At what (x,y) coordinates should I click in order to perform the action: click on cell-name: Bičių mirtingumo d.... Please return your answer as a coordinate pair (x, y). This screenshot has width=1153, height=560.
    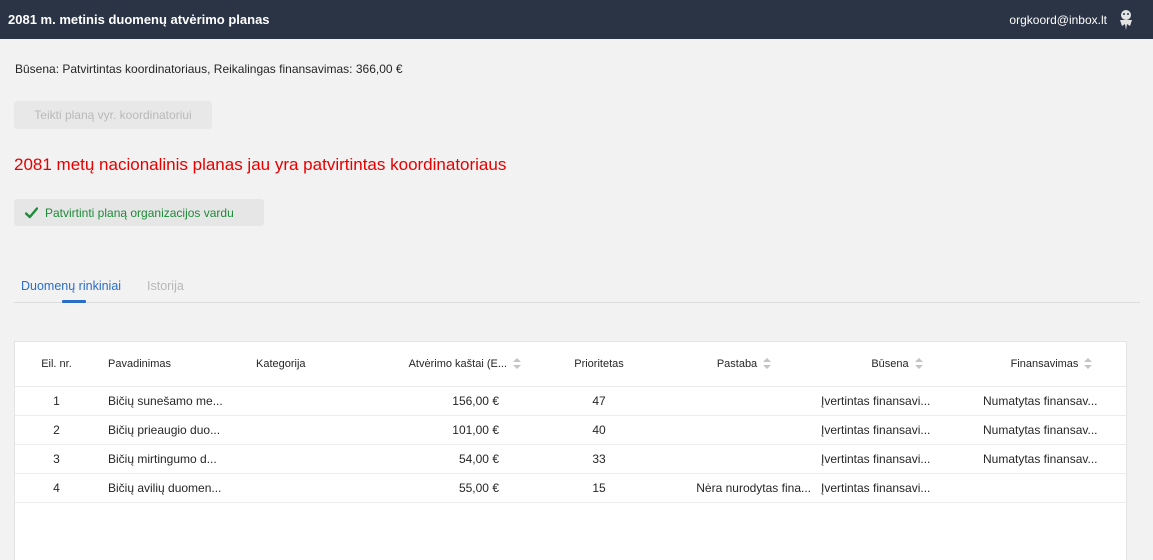
    Looking at the image, I should click on (172, 459).